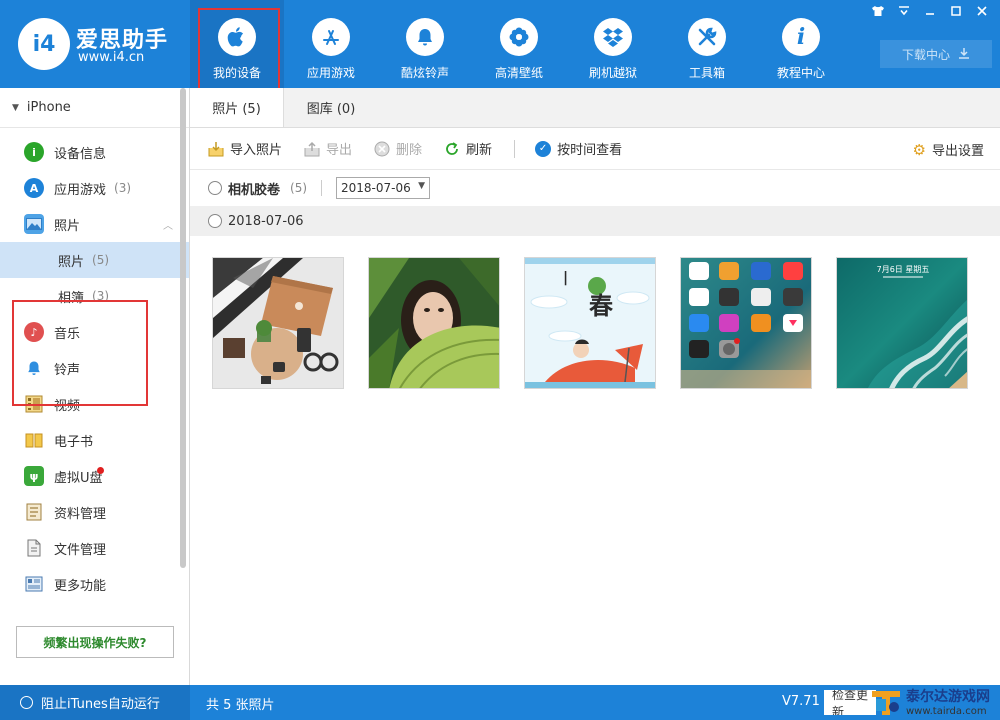 The height and width of the screenshot is (720, 1000). What do you see at coordinates (886, 701) in the screenshot?
I see `watermark-logo-icon` at bounding box center [886, 701].